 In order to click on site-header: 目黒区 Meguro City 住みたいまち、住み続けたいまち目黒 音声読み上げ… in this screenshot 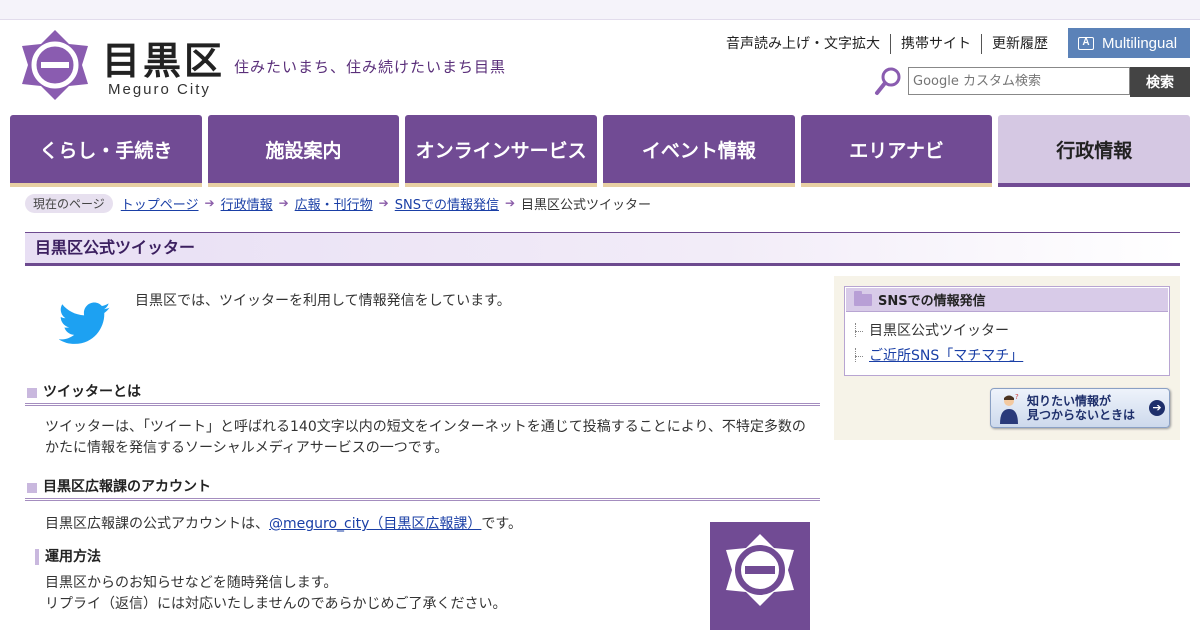, I will do `click(600, 66)`.